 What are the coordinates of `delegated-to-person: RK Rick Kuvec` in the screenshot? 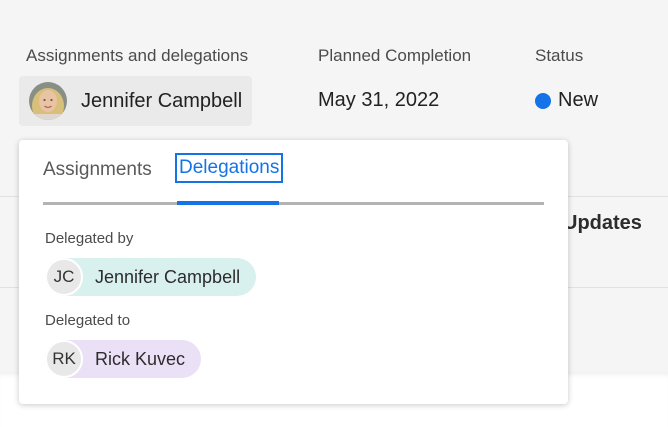 It's located at (123, 359).